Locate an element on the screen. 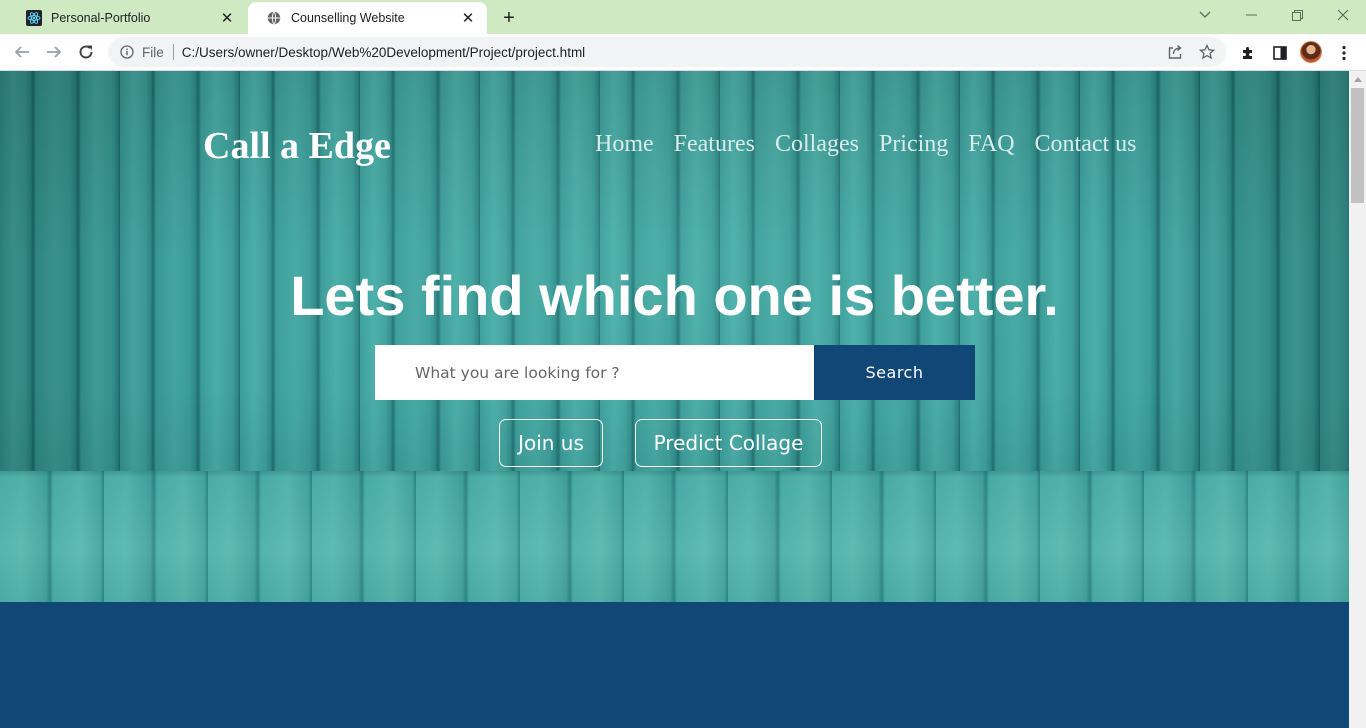 Image resolution: width=1366 pixels, height=728 pixels. search-button: Search is located at coordinates (894, 372).